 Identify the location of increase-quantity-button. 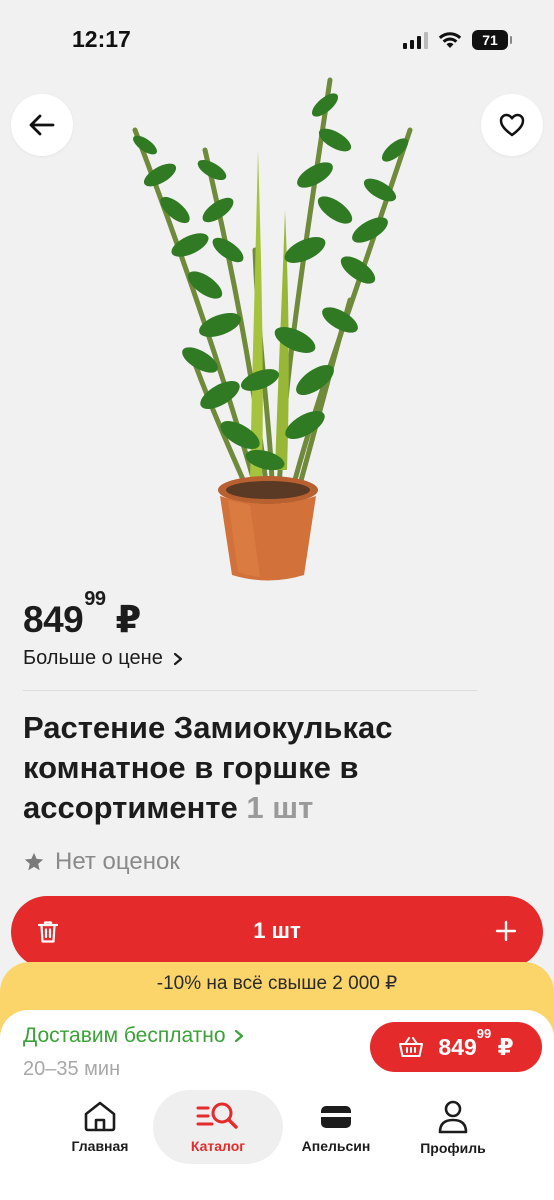
(506, 933).